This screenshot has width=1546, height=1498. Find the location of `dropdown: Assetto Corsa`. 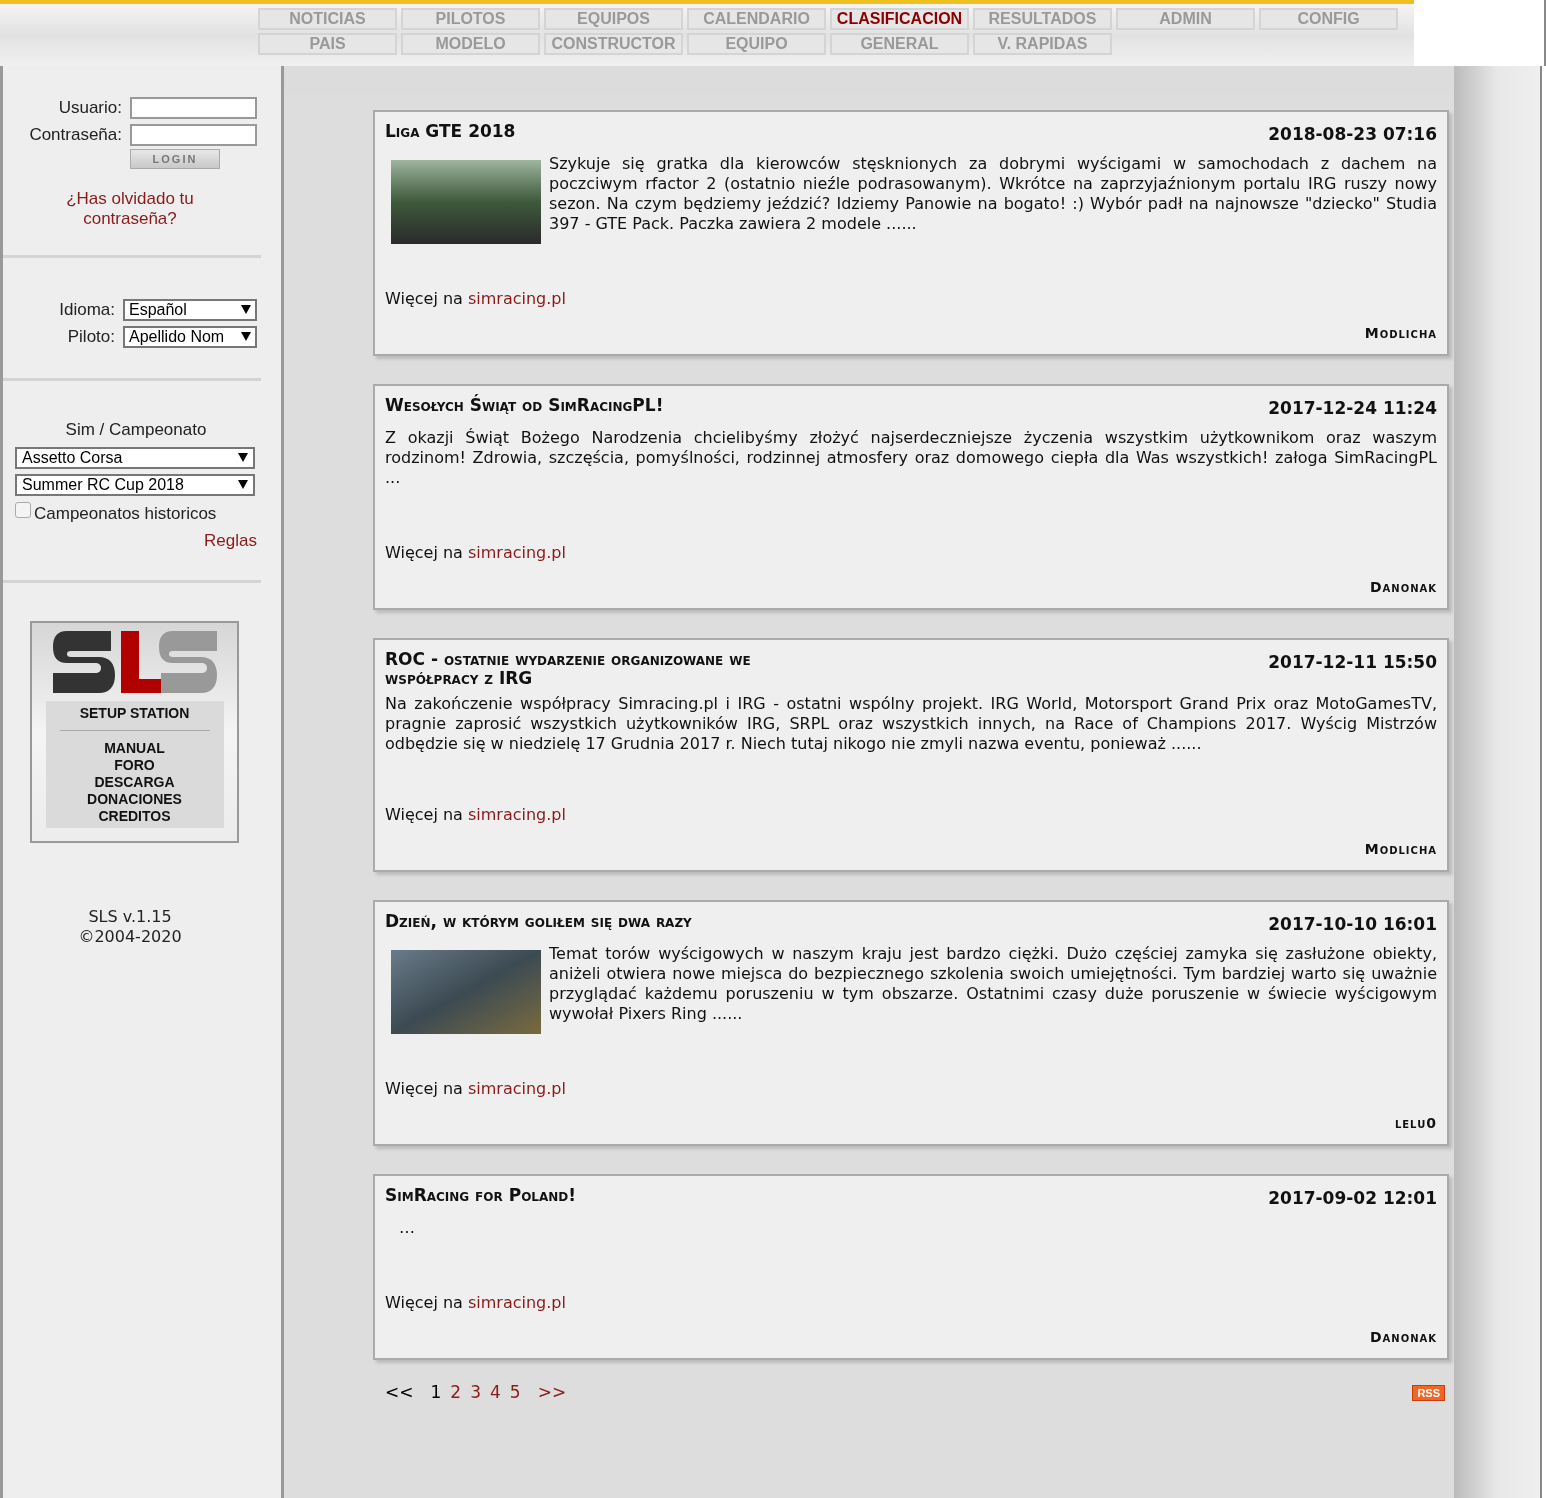

dropdown: Assetto Corsa is located at coordinates (135, 457).